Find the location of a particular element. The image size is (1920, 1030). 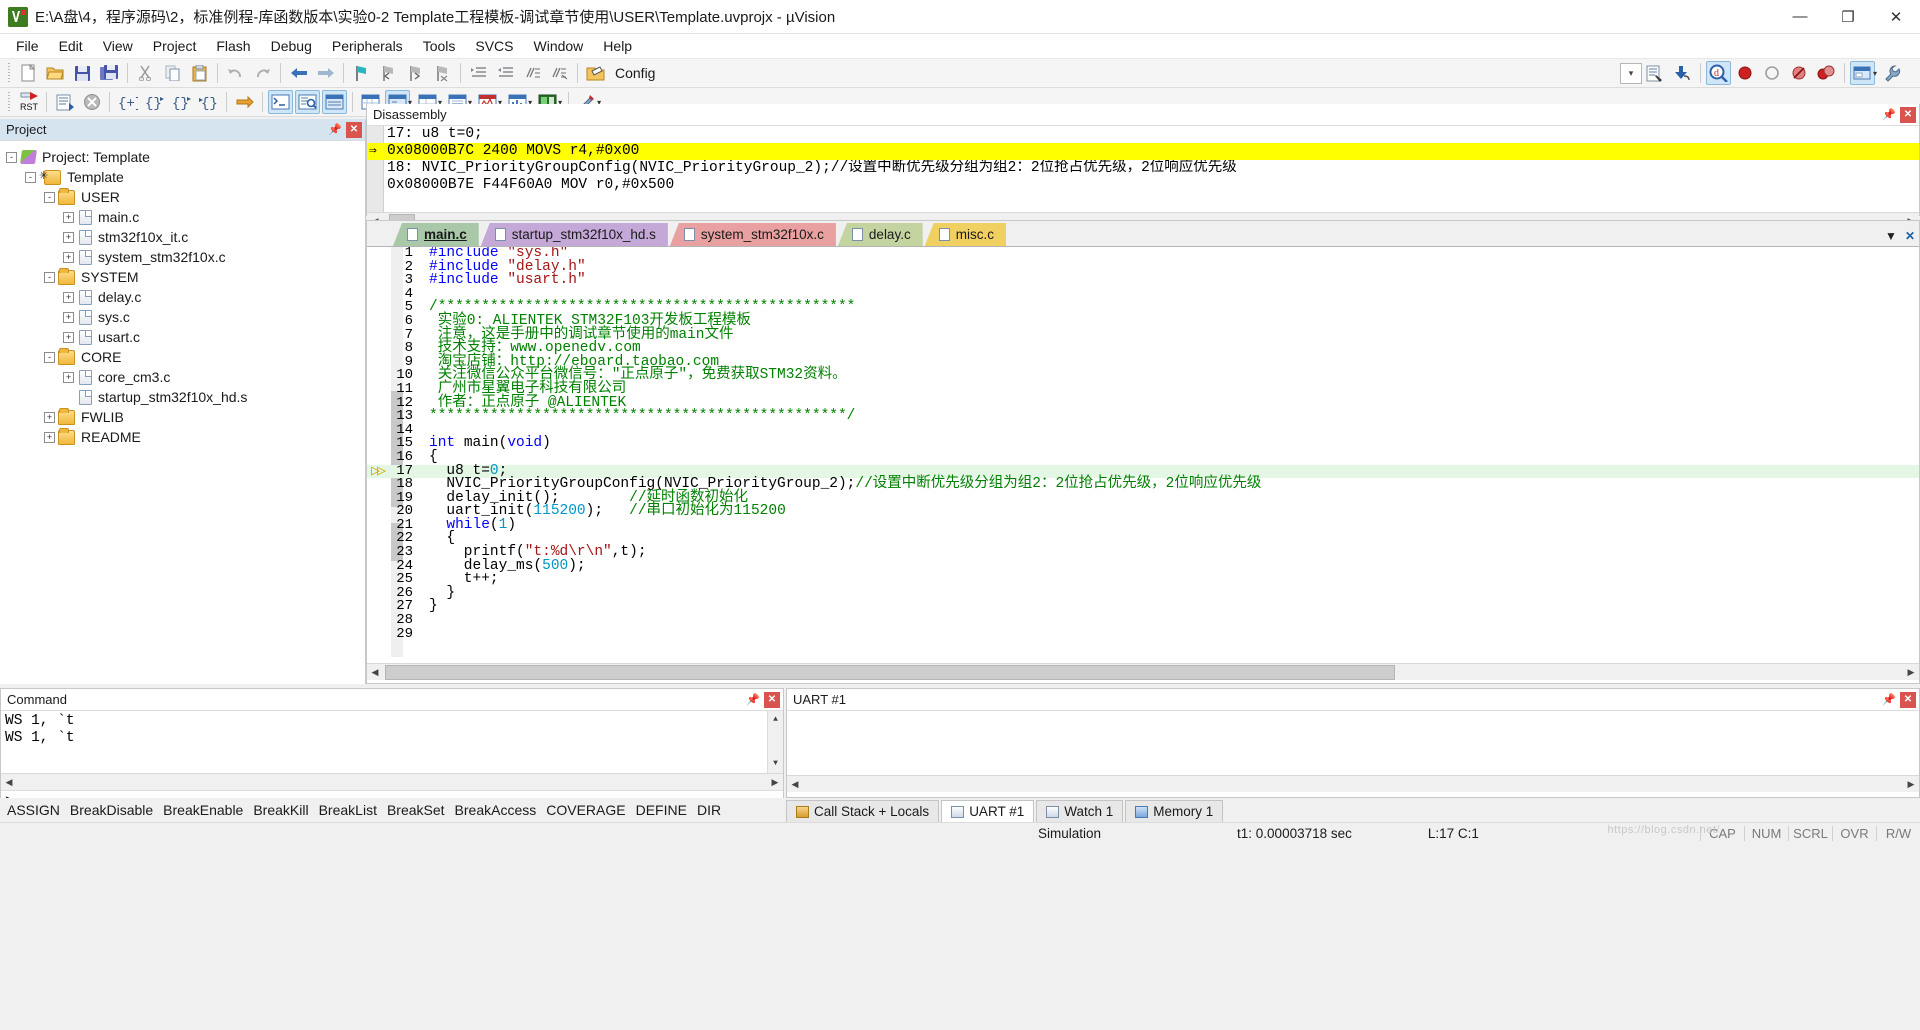

command-hscrollbar: ◀ ▶ is located at coordinates (392, 781).